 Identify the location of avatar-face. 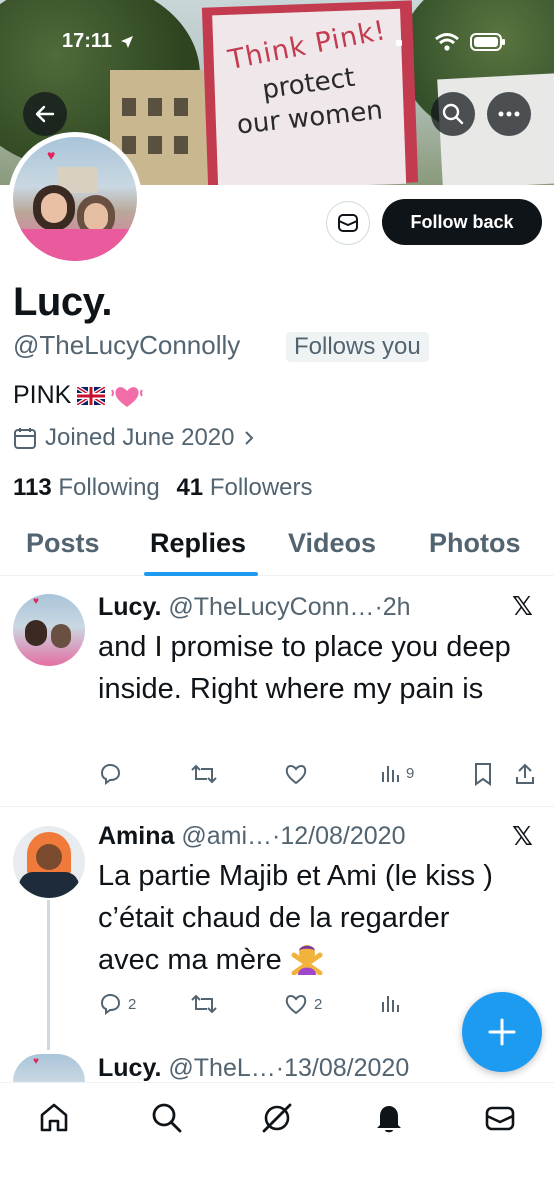
(49, 857).